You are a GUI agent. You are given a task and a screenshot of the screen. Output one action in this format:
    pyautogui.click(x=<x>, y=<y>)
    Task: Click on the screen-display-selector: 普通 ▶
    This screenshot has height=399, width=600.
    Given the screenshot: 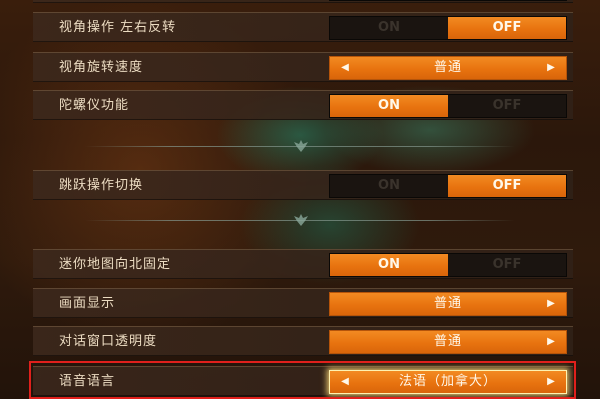 What is the action you would take?
    pyautogui.click(x=448, y=304)
    